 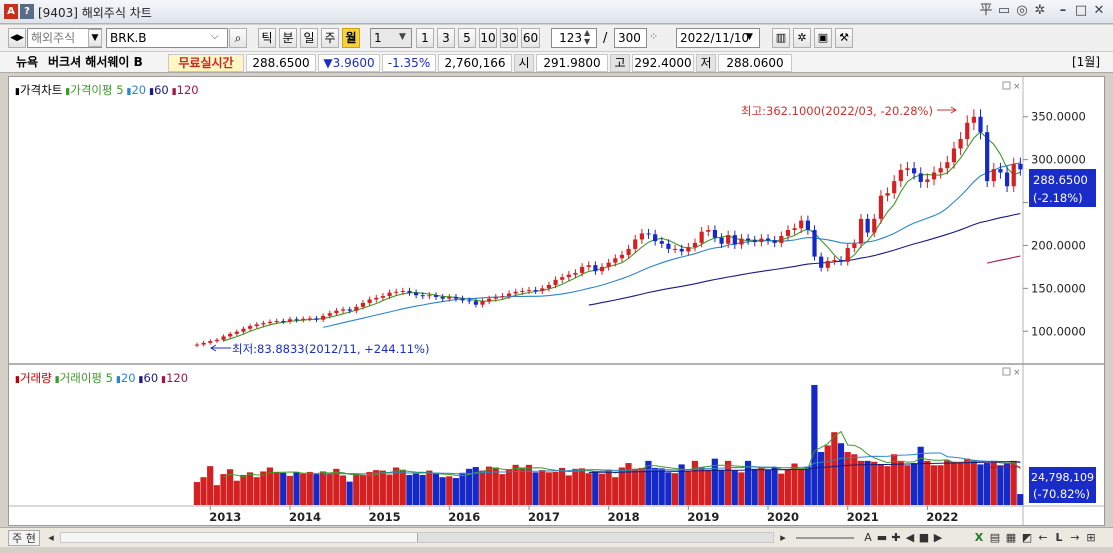 I want to click on interval-dropdown-icon: ▼, so click(x=402, y=37).